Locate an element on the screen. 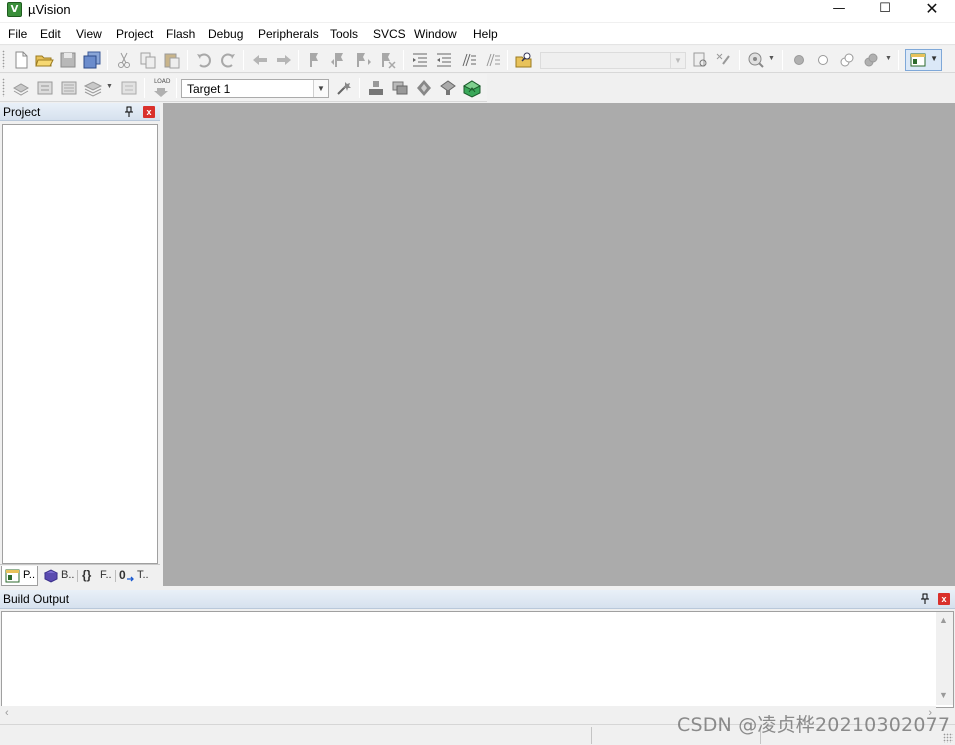 The width and height of the screenshot is (955, 745). templates-glyph: 0 is located at coordinates (122, 575).